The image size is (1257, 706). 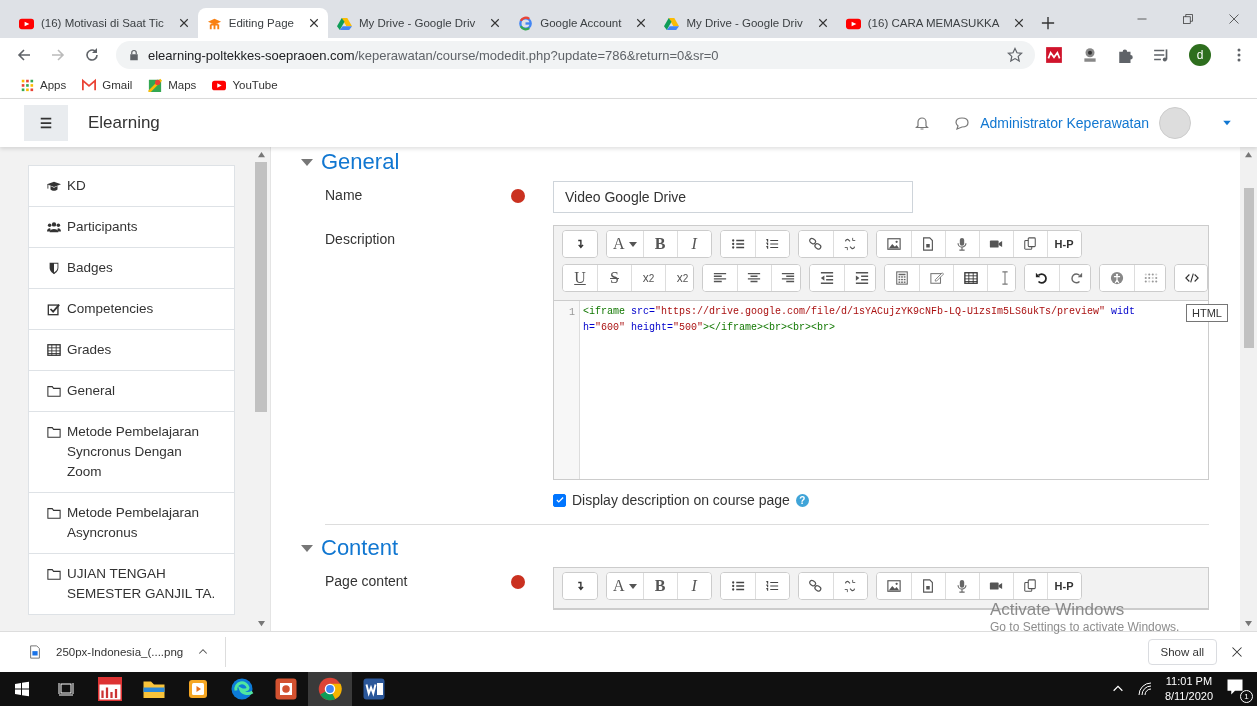 What do you see at coordinates (54, 227) in the screenshot?
I see `users-icon` at bounding box center [54, 227].